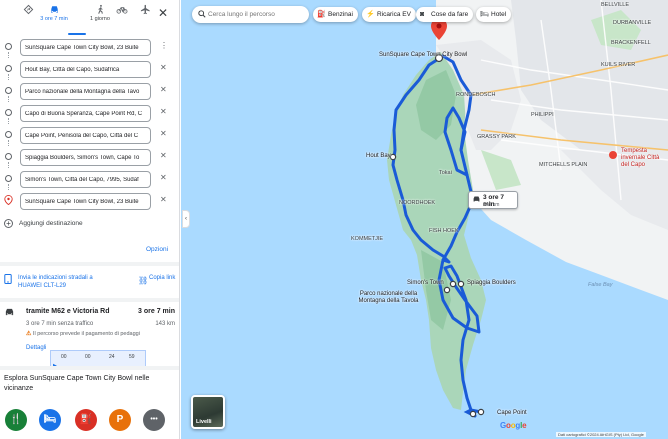  What do you see at coordinates (444, 231) in the screenshot?
I see `fish-hoek-label: FISH HOEK` at bounding box center [444, 231].